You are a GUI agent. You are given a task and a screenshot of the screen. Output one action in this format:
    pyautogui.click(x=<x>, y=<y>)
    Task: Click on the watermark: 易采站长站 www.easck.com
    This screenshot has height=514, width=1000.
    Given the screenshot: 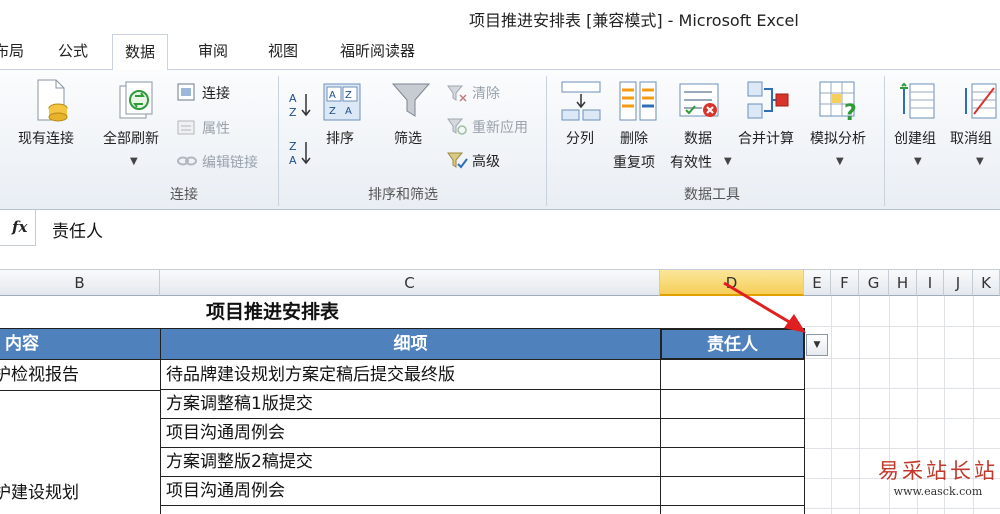 What is the action you would take?
    pyautogui.click(x=938, y=476)
    